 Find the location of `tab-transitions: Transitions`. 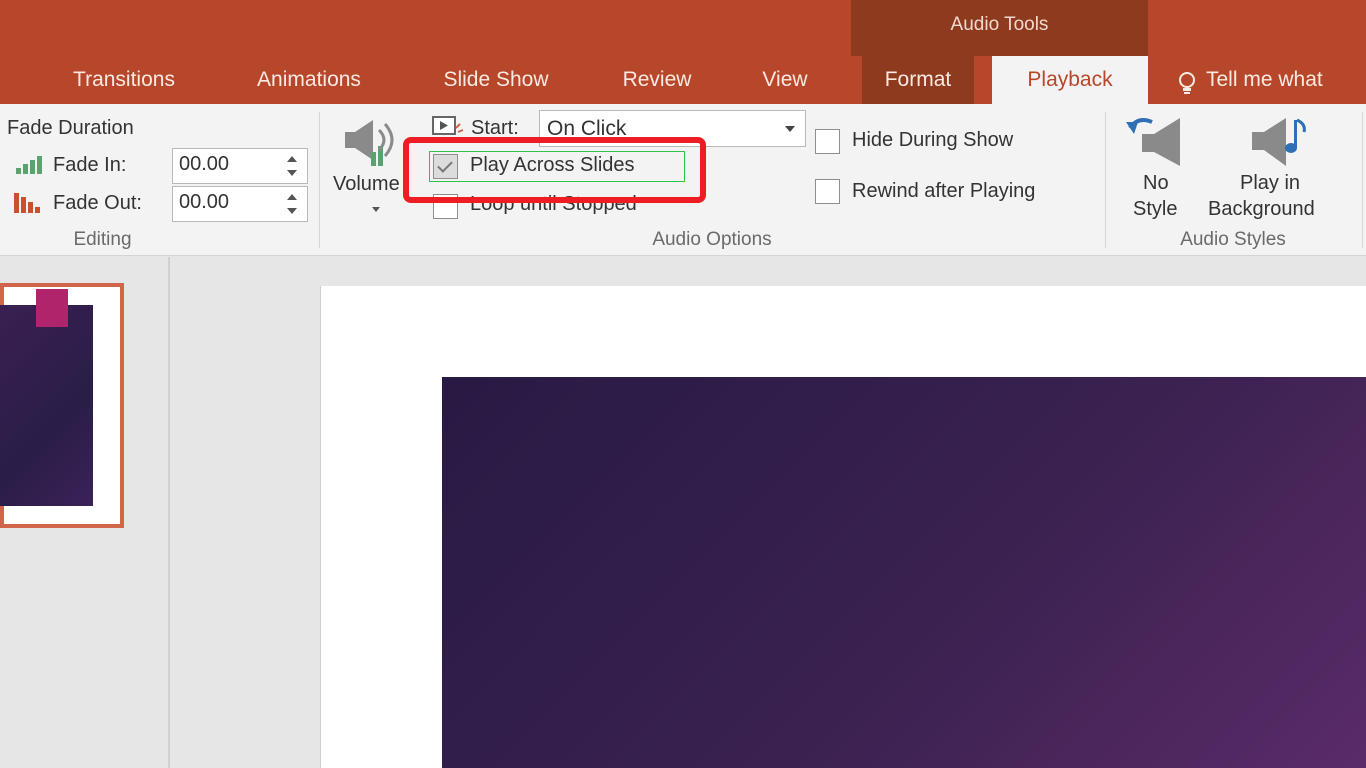

tab-transitions: Transitions is located at coordinates (124, 80).